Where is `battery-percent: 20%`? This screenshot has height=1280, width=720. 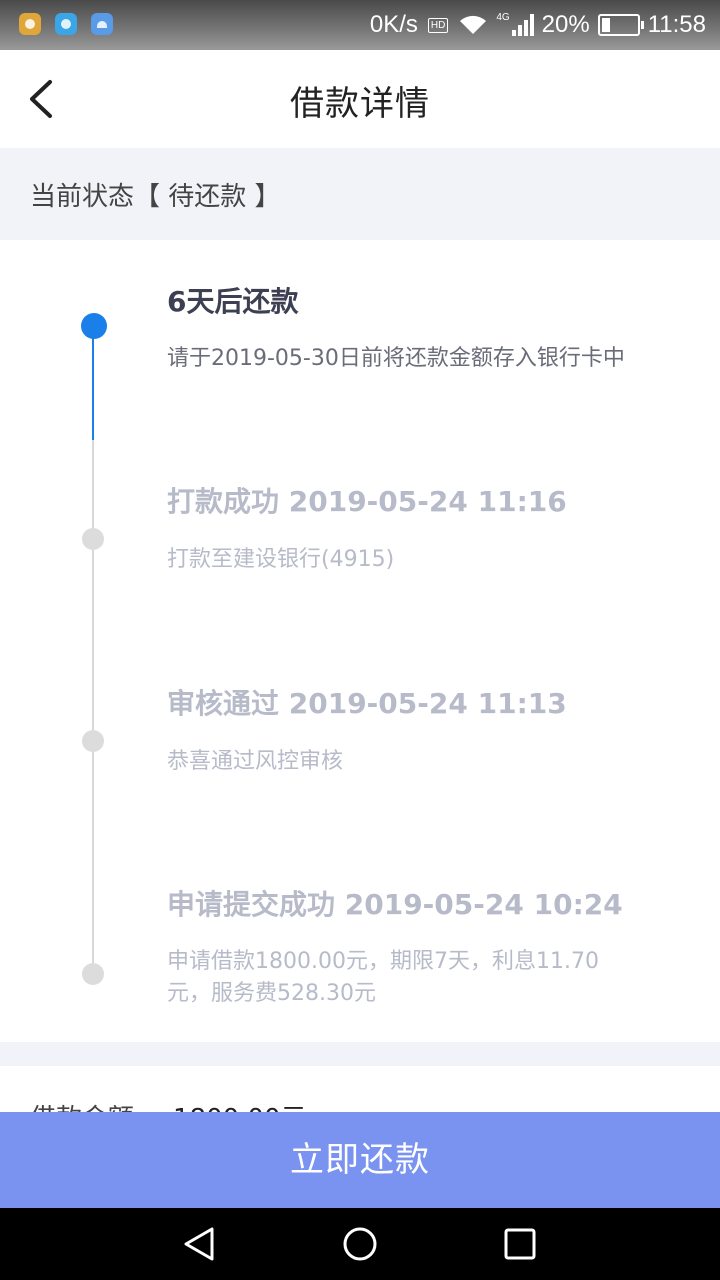 battery-percent: 20% is located at coordinates (565, 24).